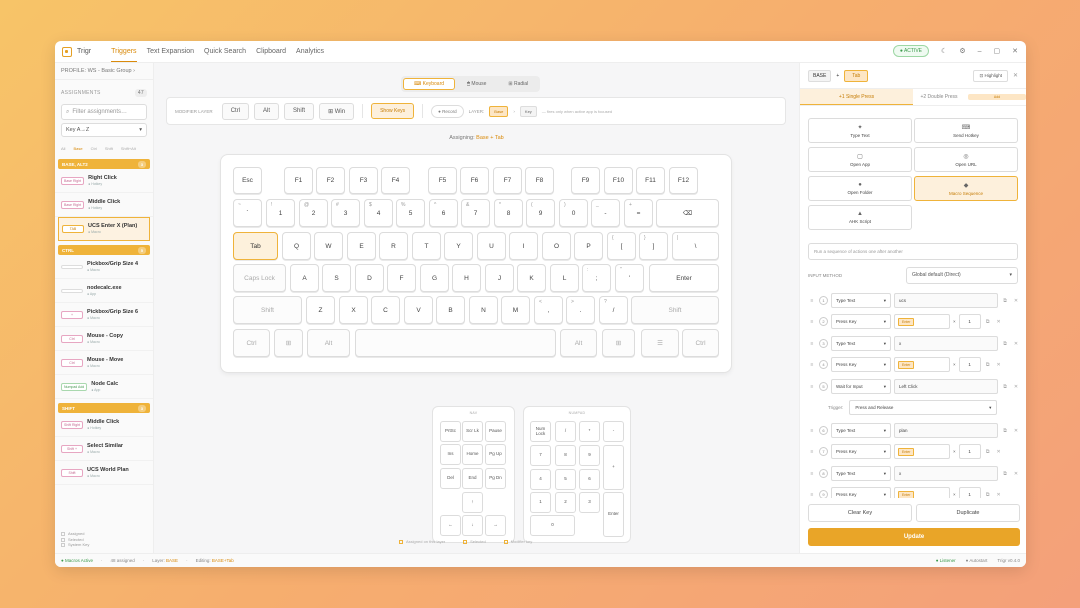 The image size is (1080, 608). Describe the element at coordinates (475, 213) in the screenshot. I see `key-7: & 7` at that location.